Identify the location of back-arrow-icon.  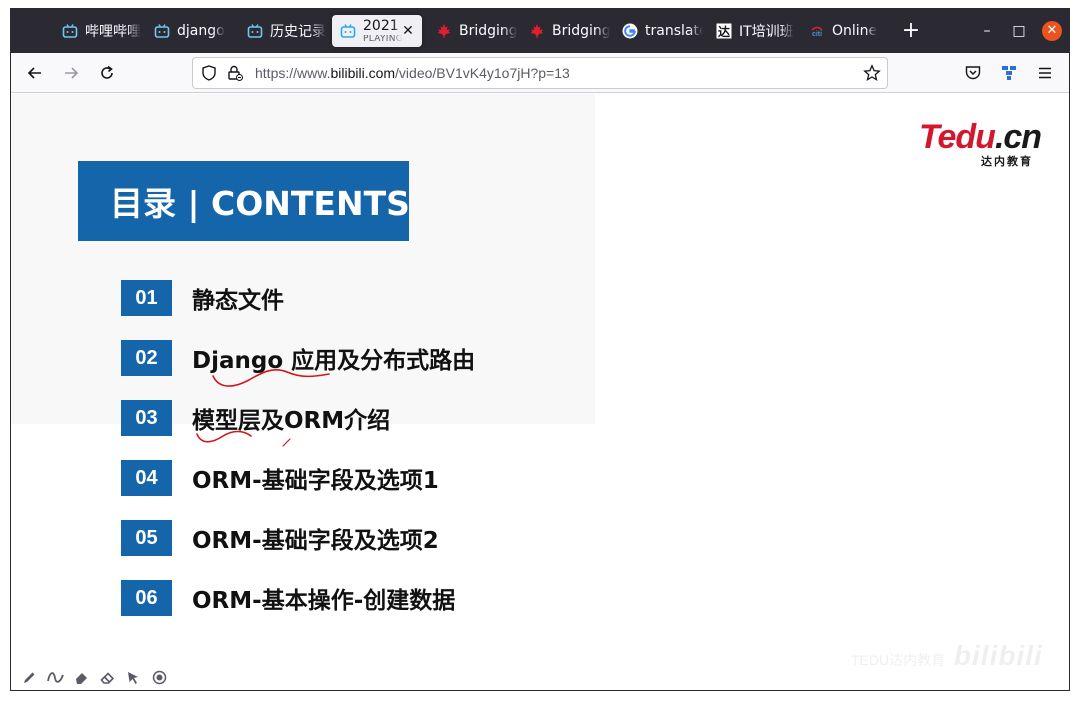
(34, 73).